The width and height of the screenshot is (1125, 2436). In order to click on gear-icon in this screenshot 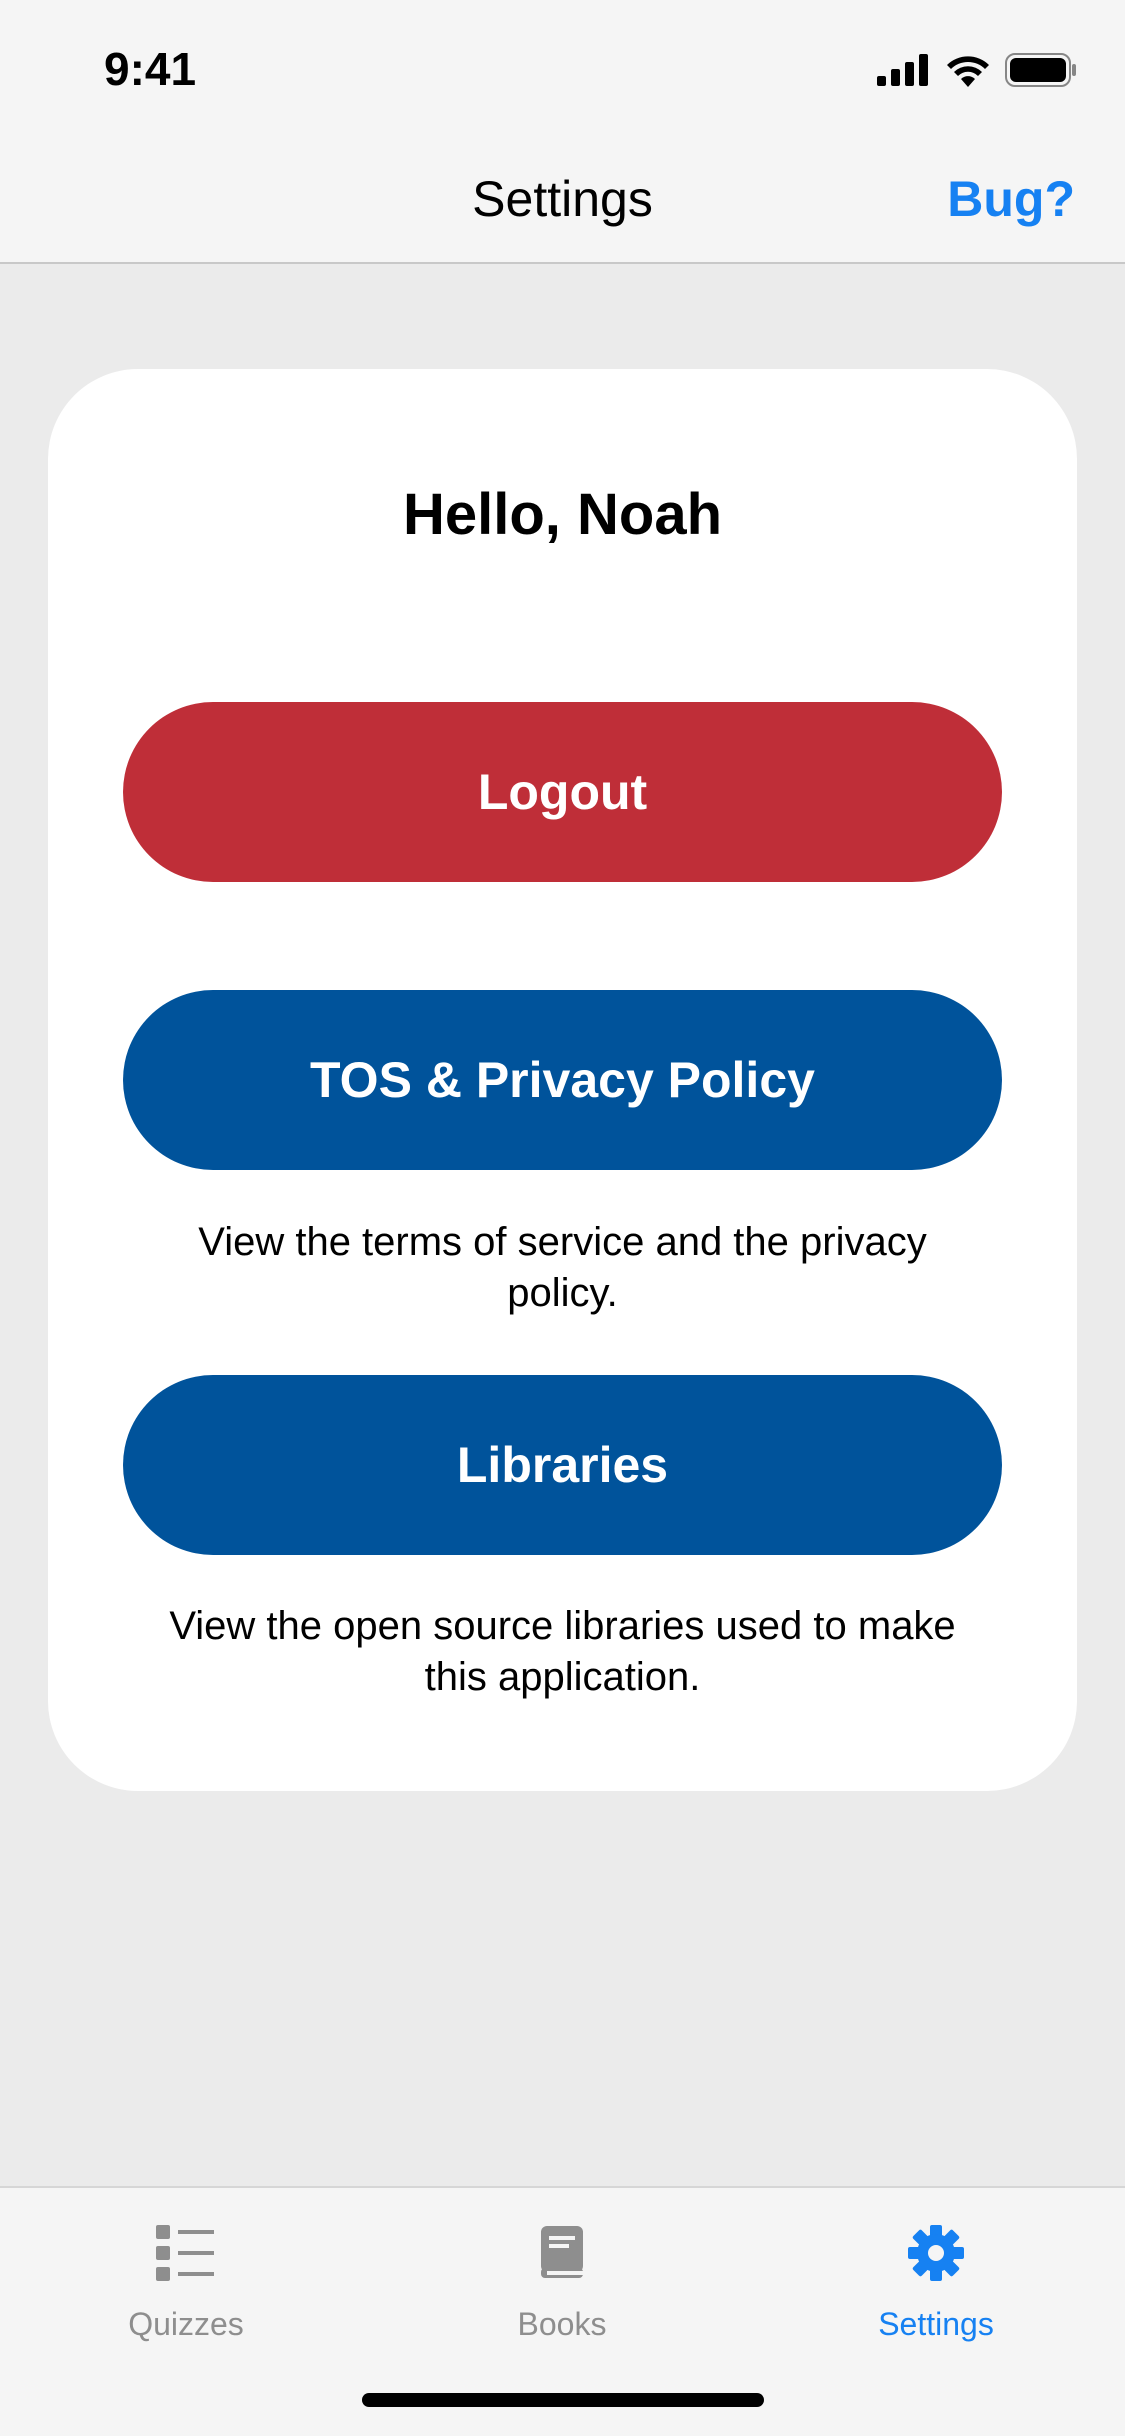, I will do `click(936, 2253)`.